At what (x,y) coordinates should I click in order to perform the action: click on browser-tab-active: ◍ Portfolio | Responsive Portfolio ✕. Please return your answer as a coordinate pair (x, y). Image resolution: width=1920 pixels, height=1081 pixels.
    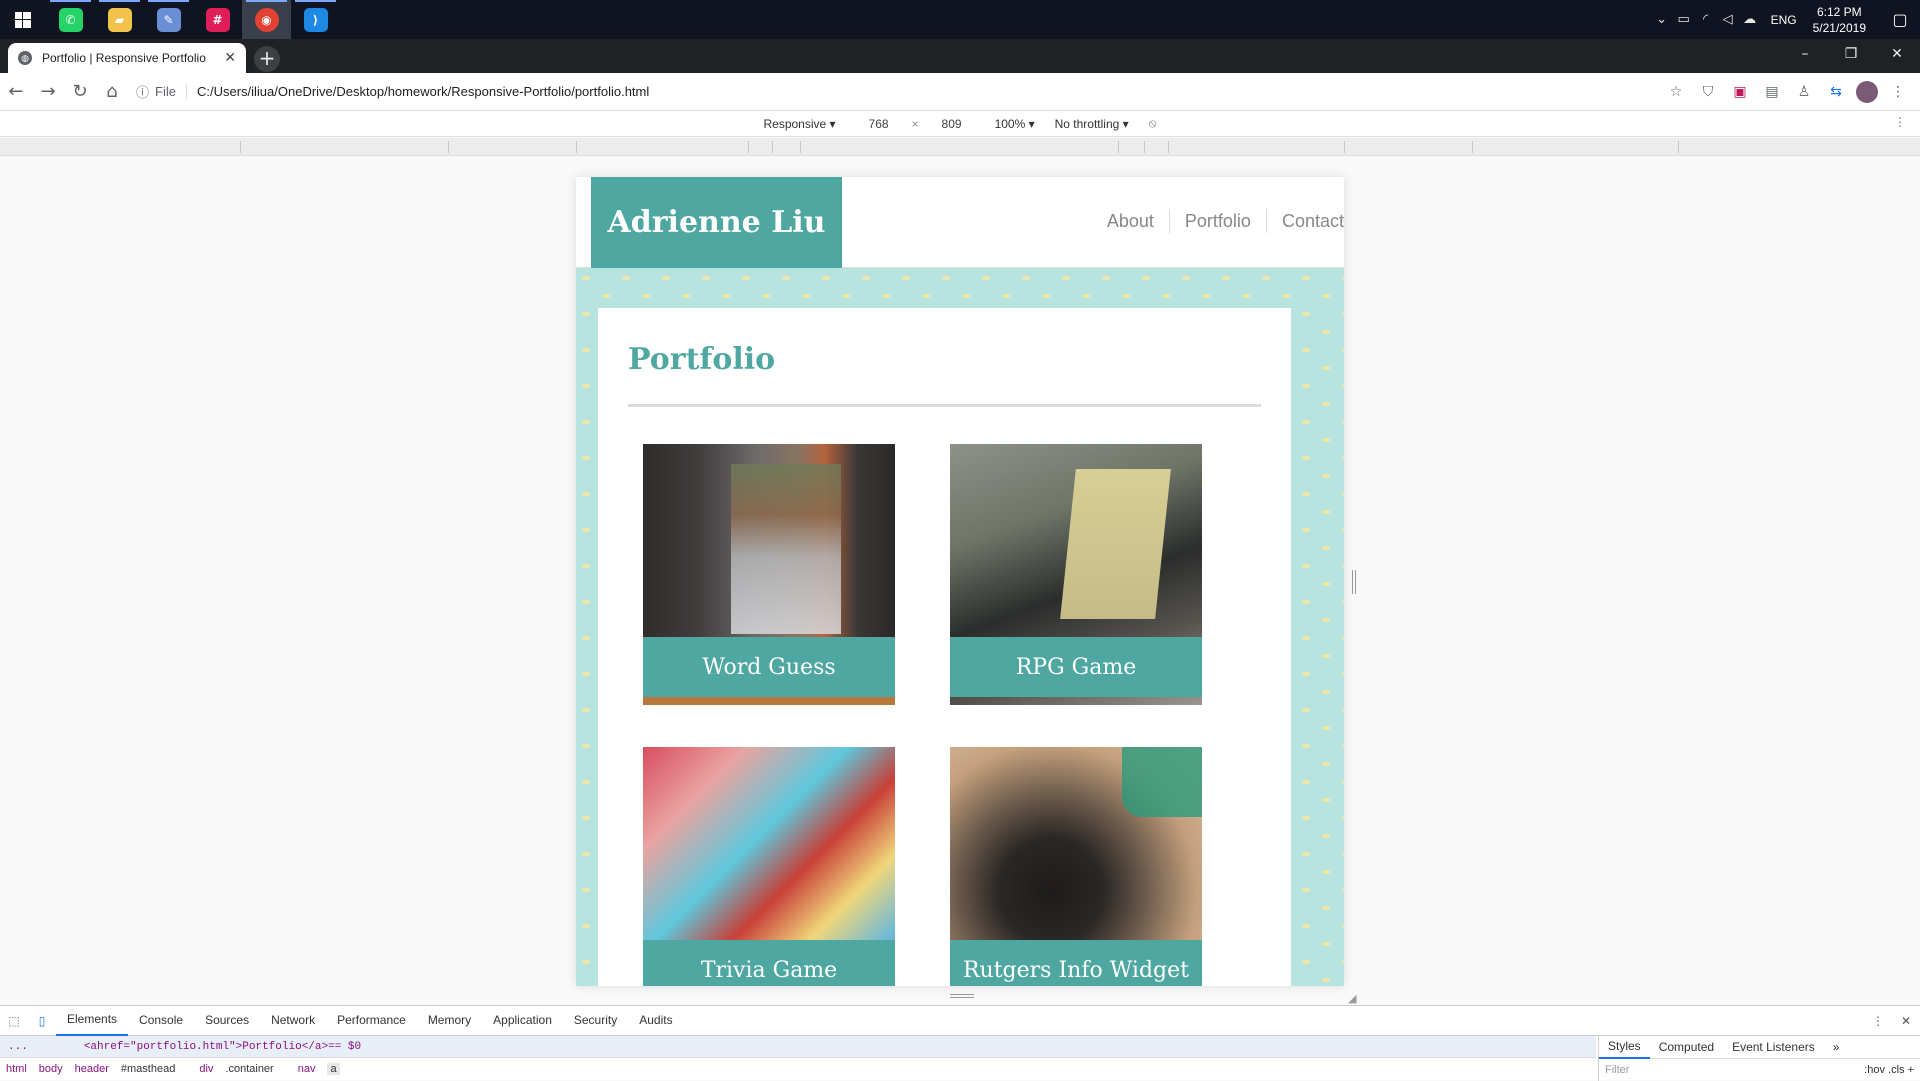
    Looking at the image, I should click on (127, 58).